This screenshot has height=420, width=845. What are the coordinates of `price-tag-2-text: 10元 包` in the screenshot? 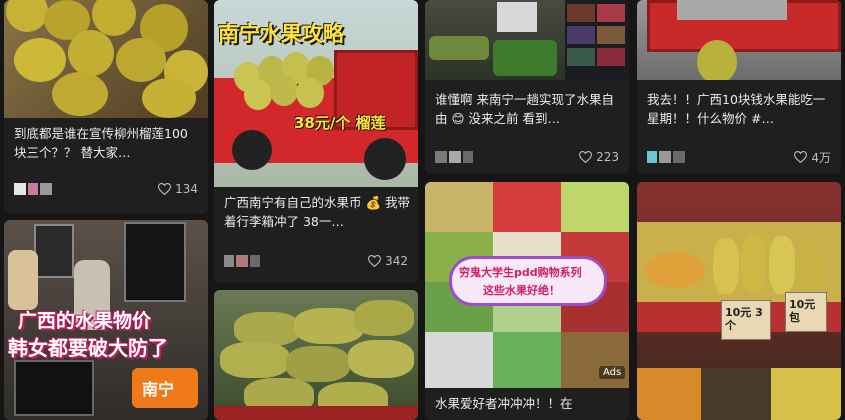 It's located at (802, 311).